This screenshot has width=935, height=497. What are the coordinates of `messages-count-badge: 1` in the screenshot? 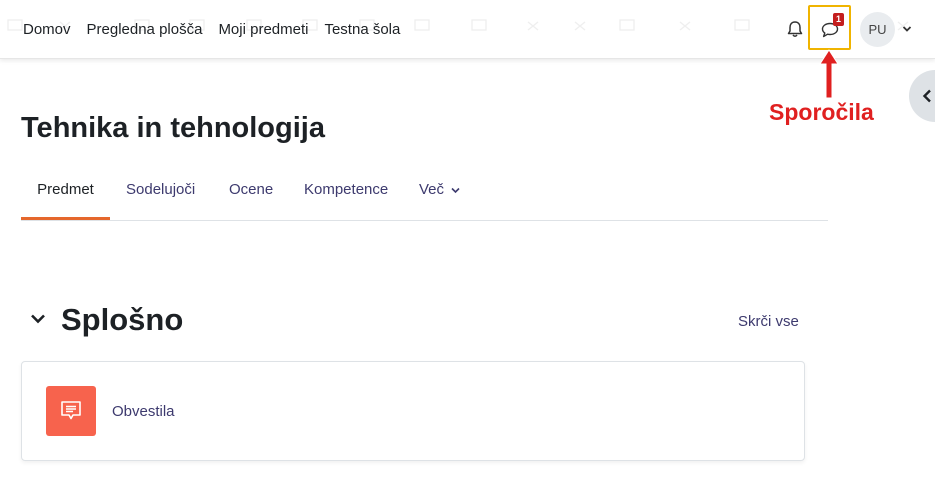 It's located at (838, 19).